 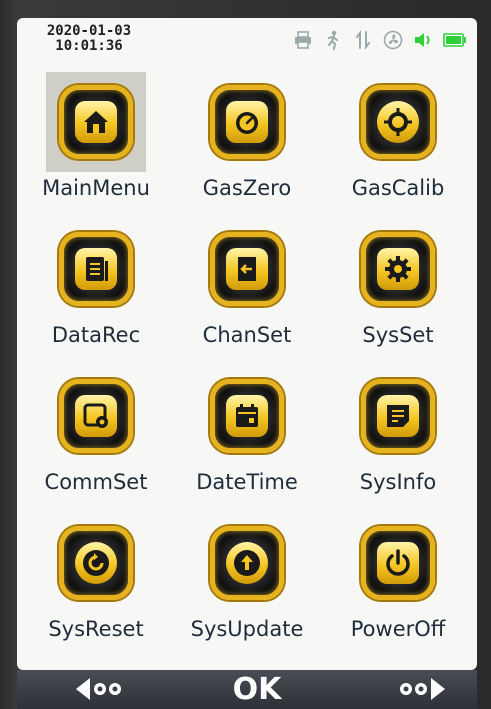 What do you see at coordinates (398, 438) in the screenshot?
I see `menu-item-sysinfo: SysInfo` at bounding box center [398, 438].